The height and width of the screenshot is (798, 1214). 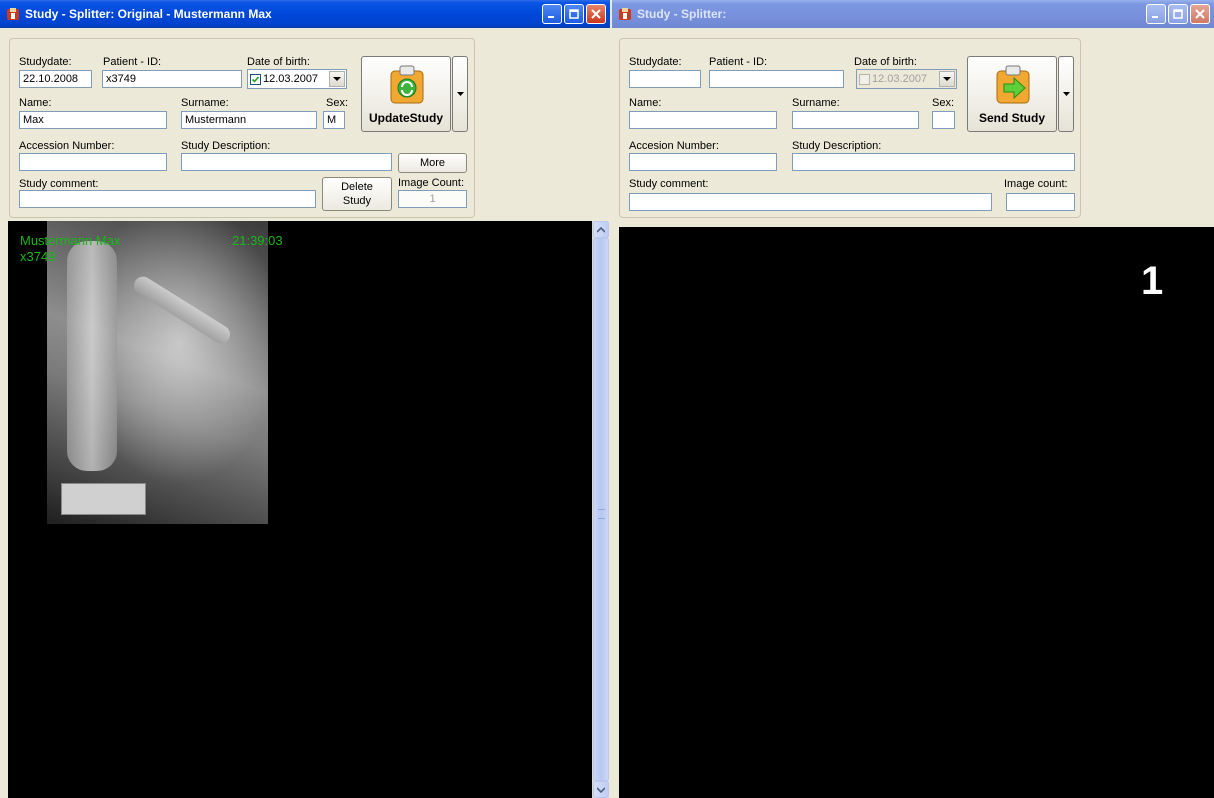 What do you see at coordinates (855, 120) in the screenshot?
I see `surname-field` at bounding box center [855, 120].